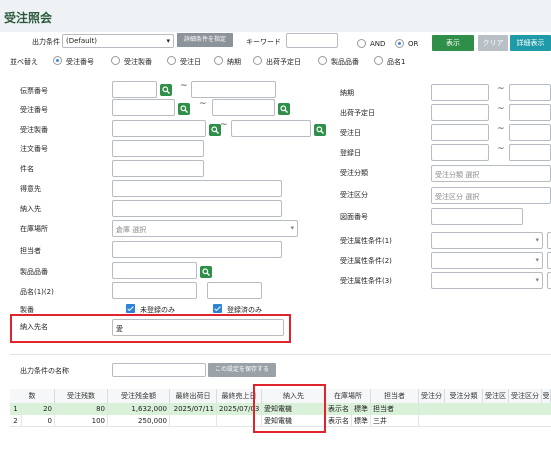 This screenshot has height=473, width=551. What do you see at coordinates (280, 354) in the screenshot?
I see `divider` at bounding box center [280, 354].